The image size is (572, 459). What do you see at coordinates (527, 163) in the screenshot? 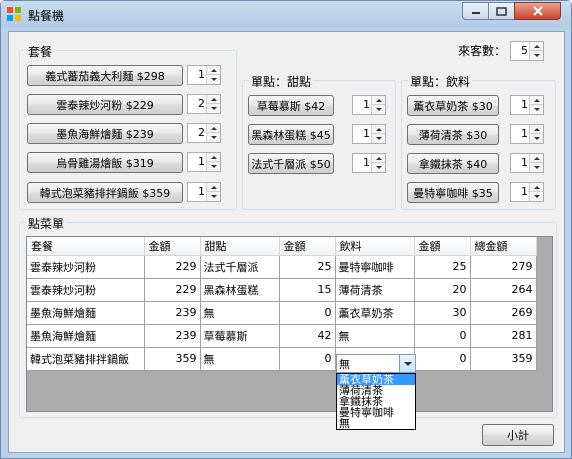
I see `drink-qty-3: 1` at bounding box center [527, 163].